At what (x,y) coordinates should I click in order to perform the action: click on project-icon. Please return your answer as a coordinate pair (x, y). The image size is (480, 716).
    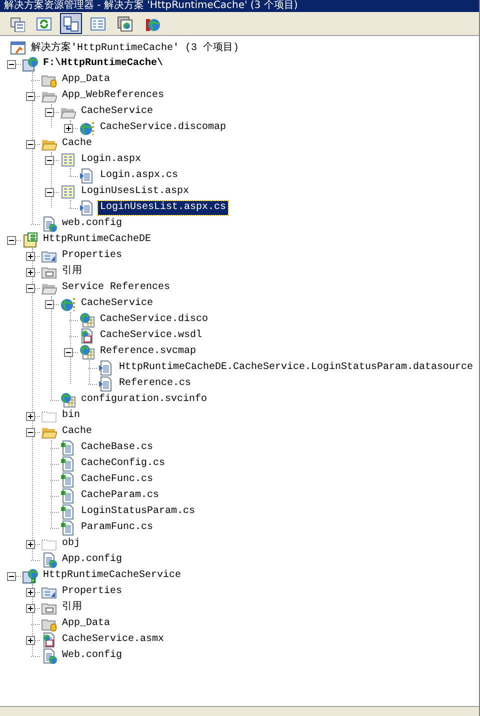
    Looking at the image, I should click on (30, 240).